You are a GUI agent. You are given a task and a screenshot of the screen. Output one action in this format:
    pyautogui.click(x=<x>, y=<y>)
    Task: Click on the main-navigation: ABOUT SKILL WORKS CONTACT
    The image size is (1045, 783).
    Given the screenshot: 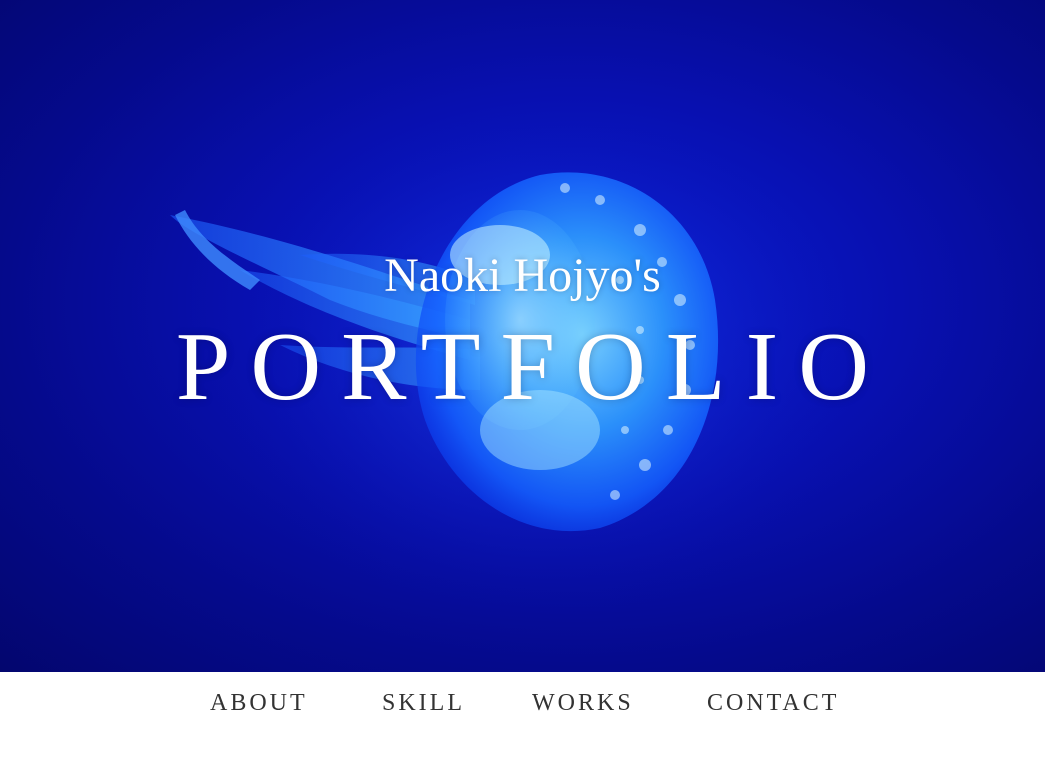 What is the action you would take?
    pyautogui.click(x=522, y=727)
    